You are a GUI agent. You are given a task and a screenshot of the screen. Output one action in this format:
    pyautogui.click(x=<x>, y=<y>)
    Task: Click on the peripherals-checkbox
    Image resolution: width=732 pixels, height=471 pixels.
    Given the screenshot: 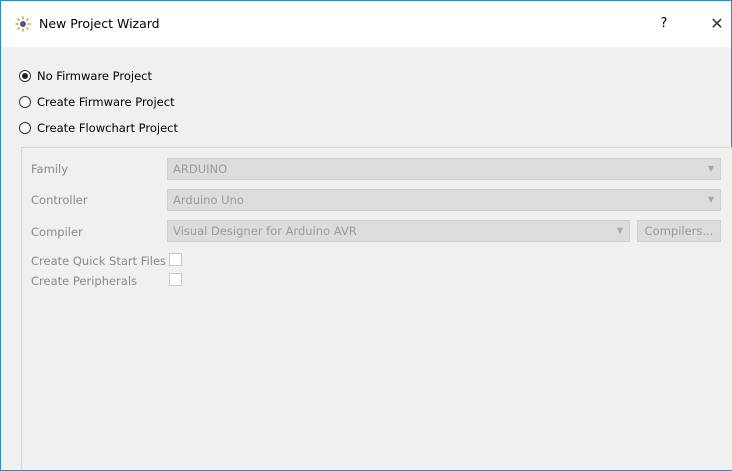 What is the action you would take?
    pyautogui.click(x=175, y=279)
    